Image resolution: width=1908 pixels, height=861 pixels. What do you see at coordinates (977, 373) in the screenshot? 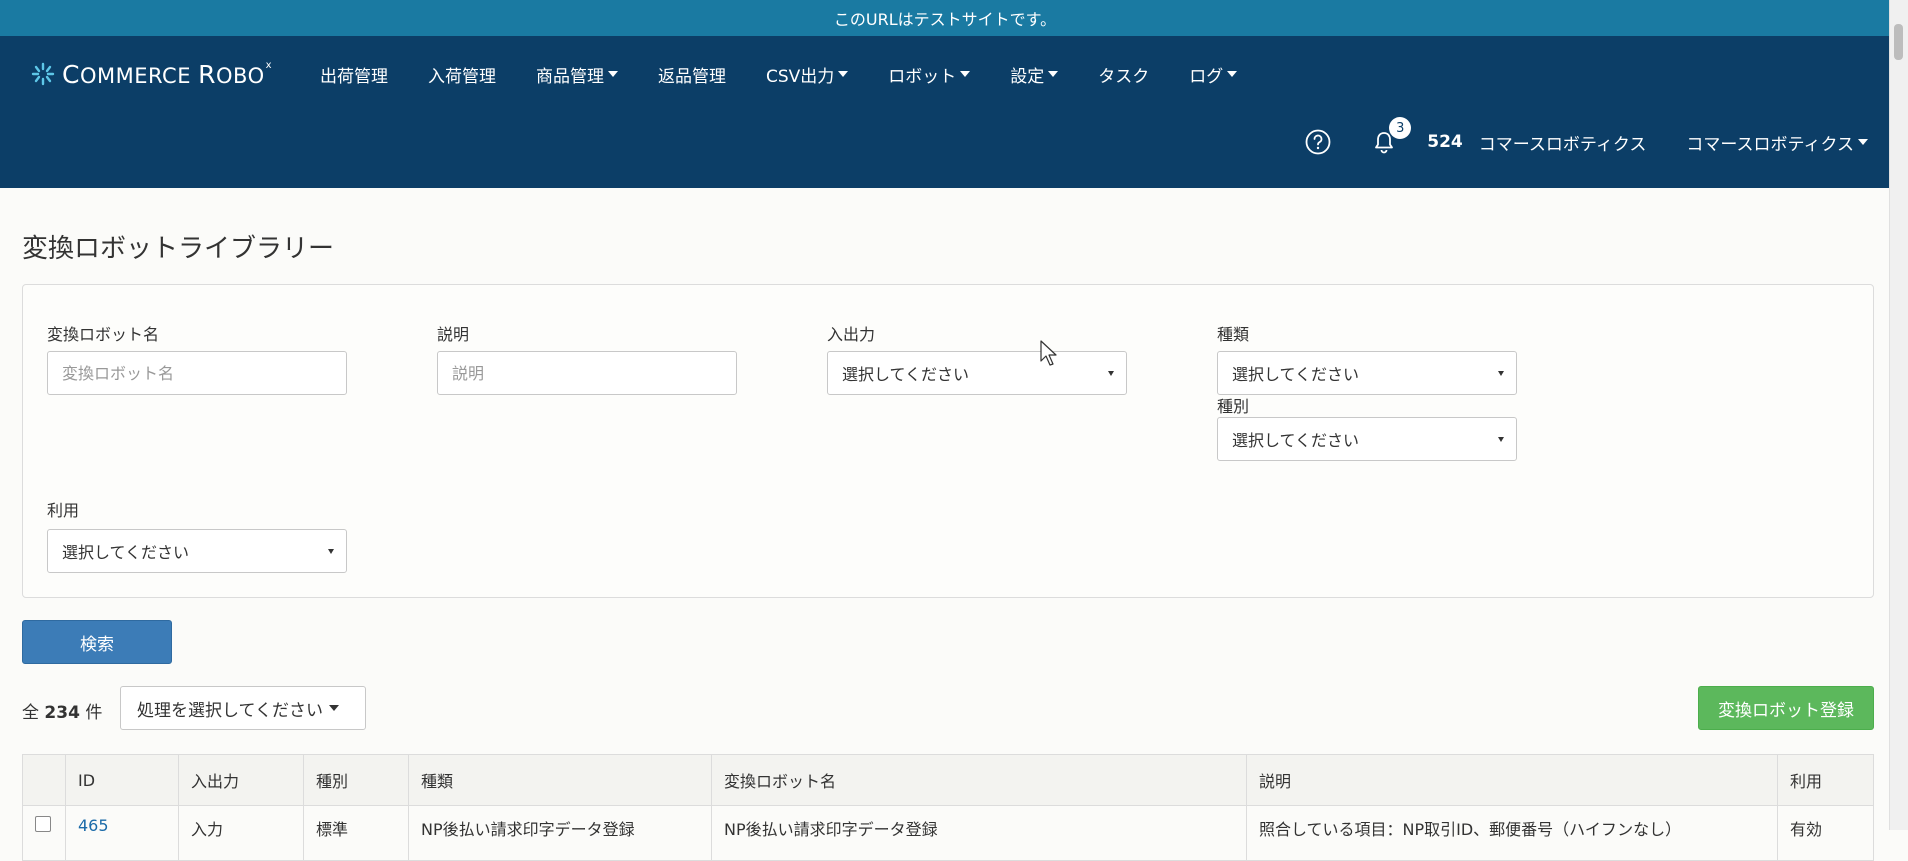
I see `io-select: 選択してください` at bounding box center [977, 373].